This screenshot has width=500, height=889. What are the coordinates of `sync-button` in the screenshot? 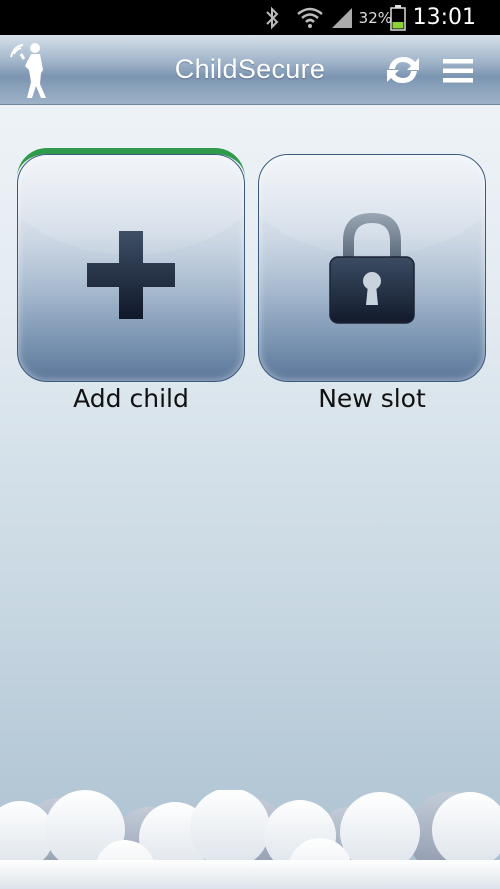 It's located at (403, 70).